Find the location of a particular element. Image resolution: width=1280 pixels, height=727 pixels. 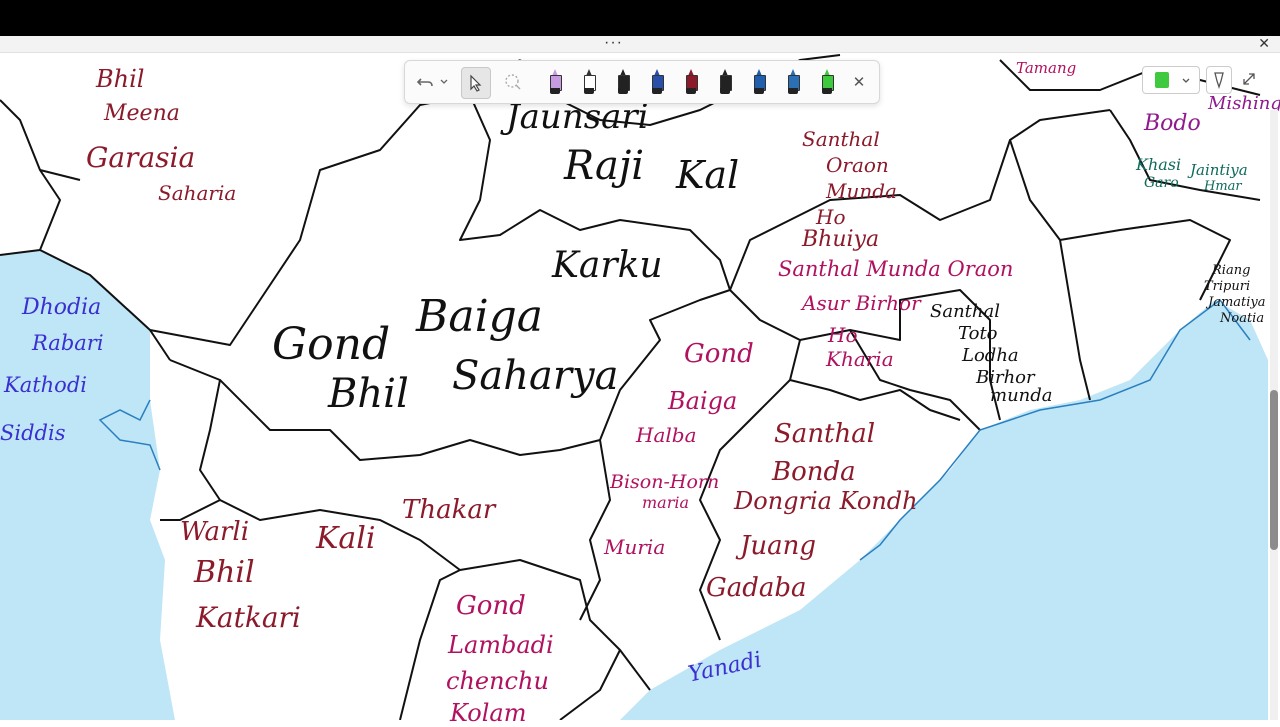

label-hmar: Hmar is located at coordinates (1223, 186).